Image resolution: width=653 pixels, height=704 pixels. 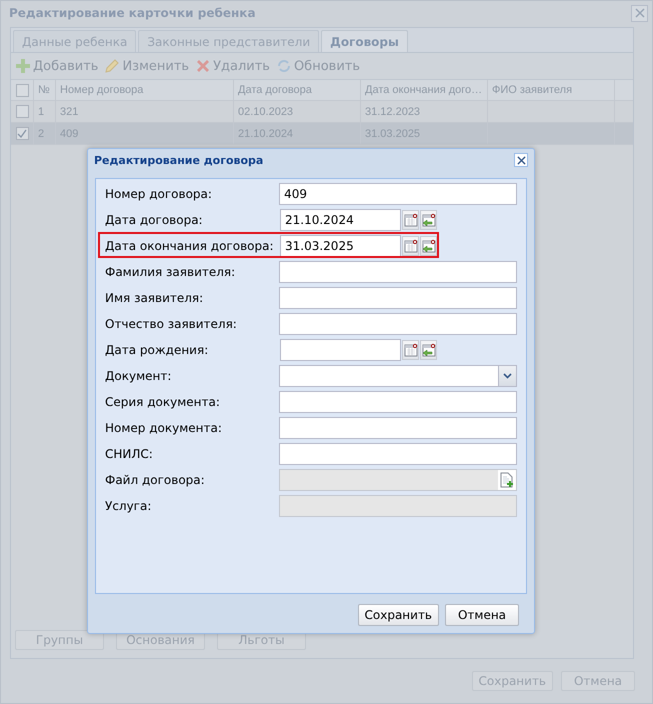 I want to click on dialog-title: Редактирование договора, so click(x=179, y=160).